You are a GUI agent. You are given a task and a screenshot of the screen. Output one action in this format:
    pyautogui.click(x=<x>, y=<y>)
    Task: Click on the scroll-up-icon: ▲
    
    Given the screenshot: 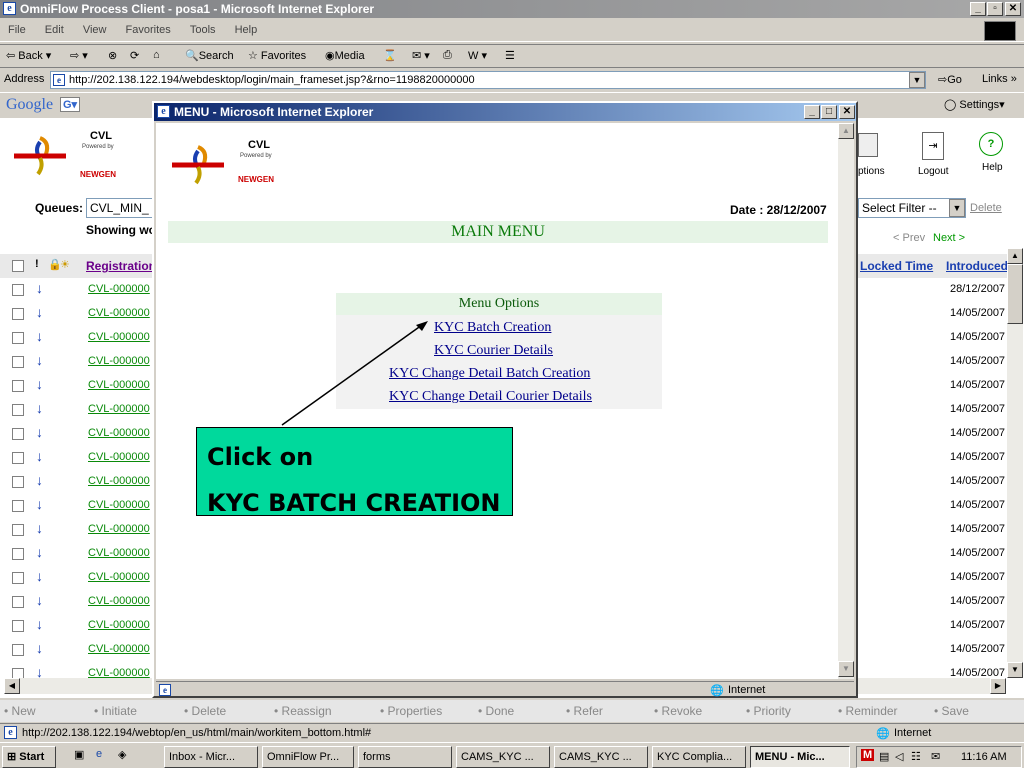 What is the action you would take?
    pyautogui.click(x=1015, y=256)
    